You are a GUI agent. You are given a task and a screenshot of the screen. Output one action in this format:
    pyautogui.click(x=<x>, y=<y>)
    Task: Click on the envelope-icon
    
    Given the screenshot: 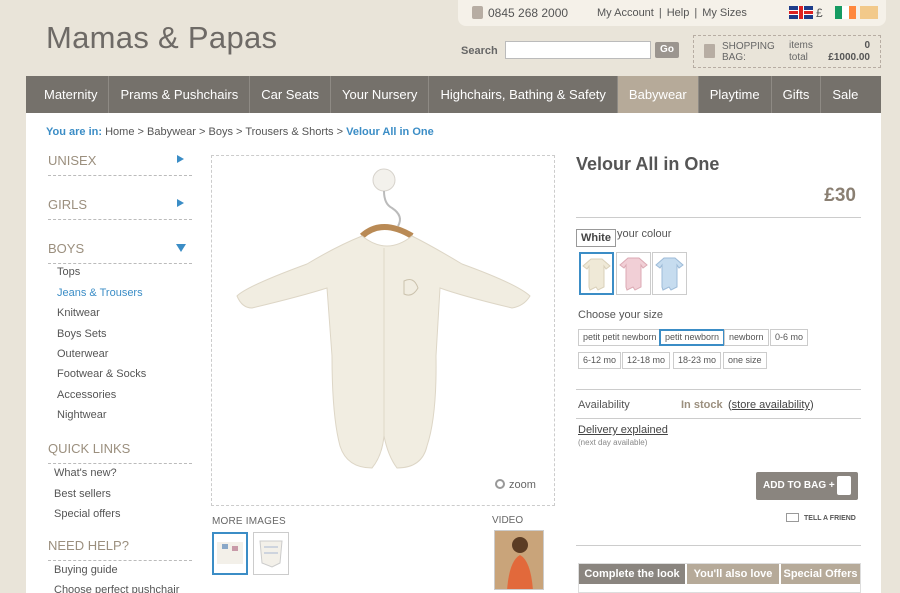 What is the action you would take?
    pyautogui.click(x=792, y=517)
    